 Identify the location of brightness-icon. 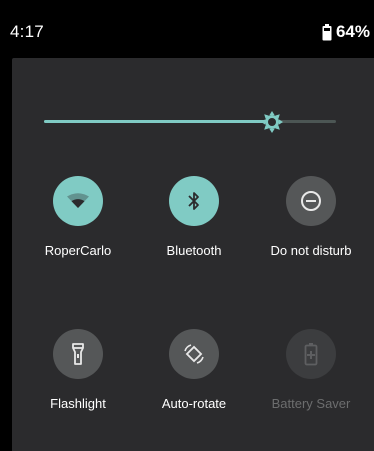
(272, 122).